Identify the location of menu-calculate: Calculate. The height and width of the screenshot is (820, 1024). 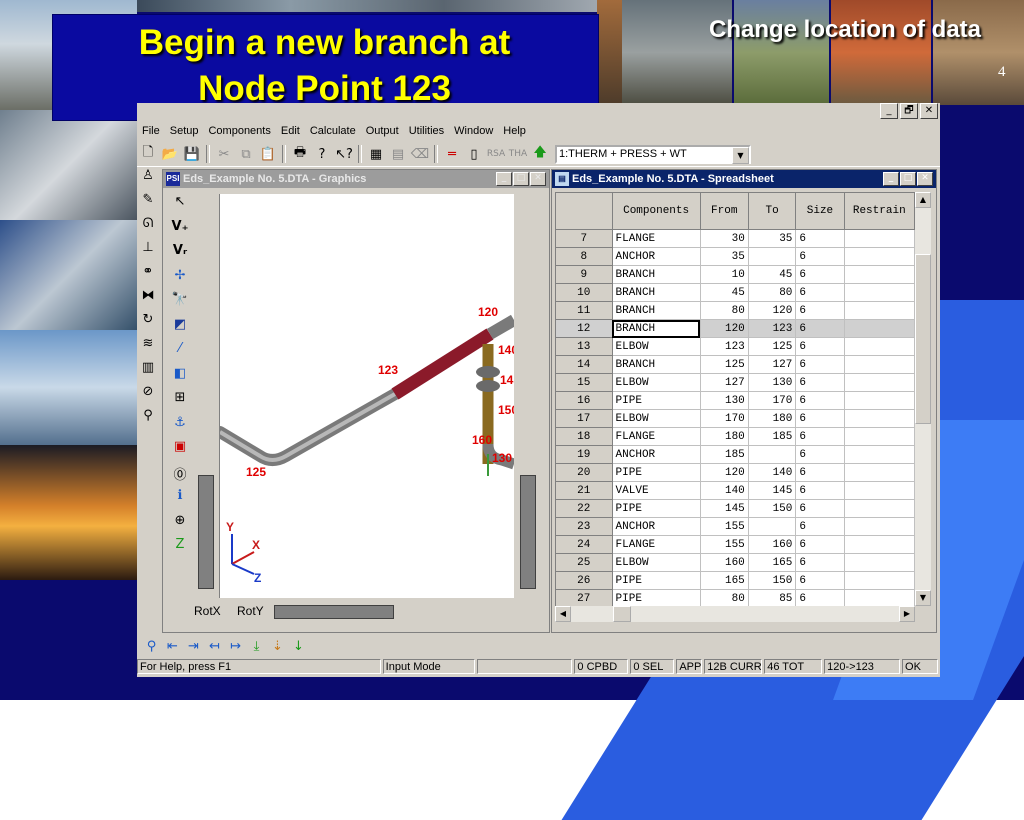
(333, 131).